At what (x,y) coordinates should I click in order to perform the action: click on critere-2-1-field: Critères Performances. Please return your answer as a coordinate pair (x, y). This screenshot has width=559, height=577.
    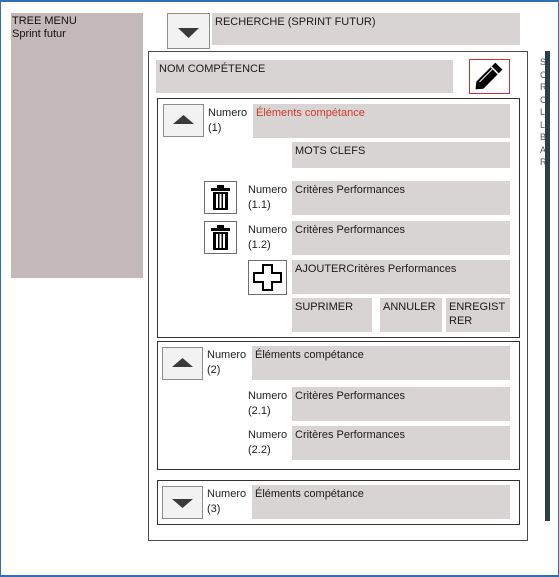
    Looking at the image, I should click on (401, 404).